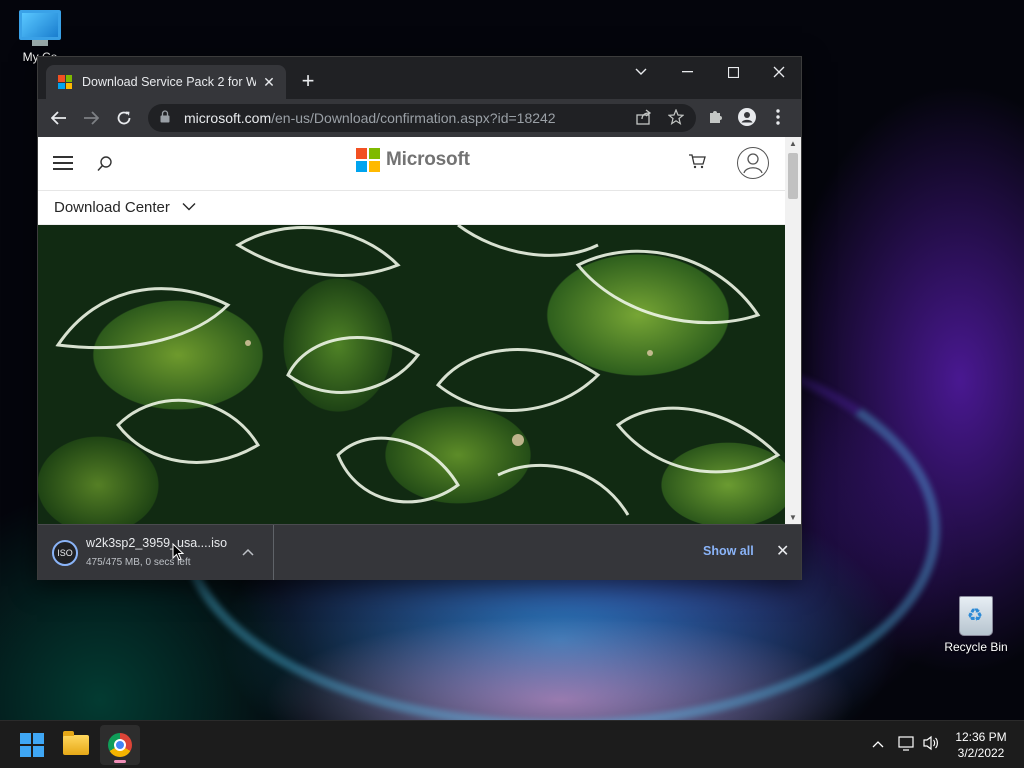 Image resolution: width=1024 pixels, height=768 pixels. What do you see at coordinates (91, 118) in the screenshot?
I see `forward-button` at bounding box center [91, 118].